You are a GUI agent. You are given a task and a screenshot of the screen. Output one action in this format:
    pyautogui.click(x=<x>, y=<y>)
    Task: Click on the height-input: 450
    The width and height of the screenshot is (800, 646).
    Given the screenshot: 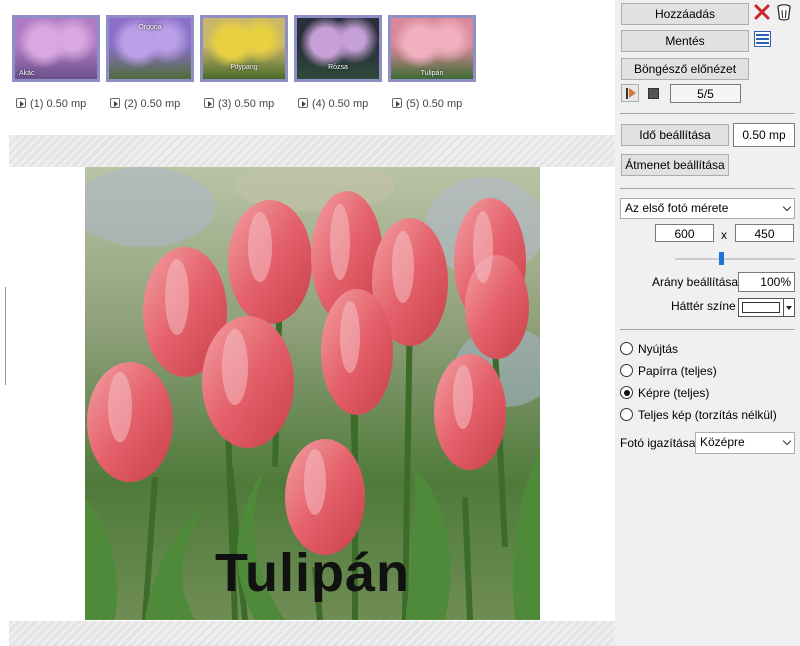 What is the action you would take?
    pyautogui.click(x=764, y=233)
    